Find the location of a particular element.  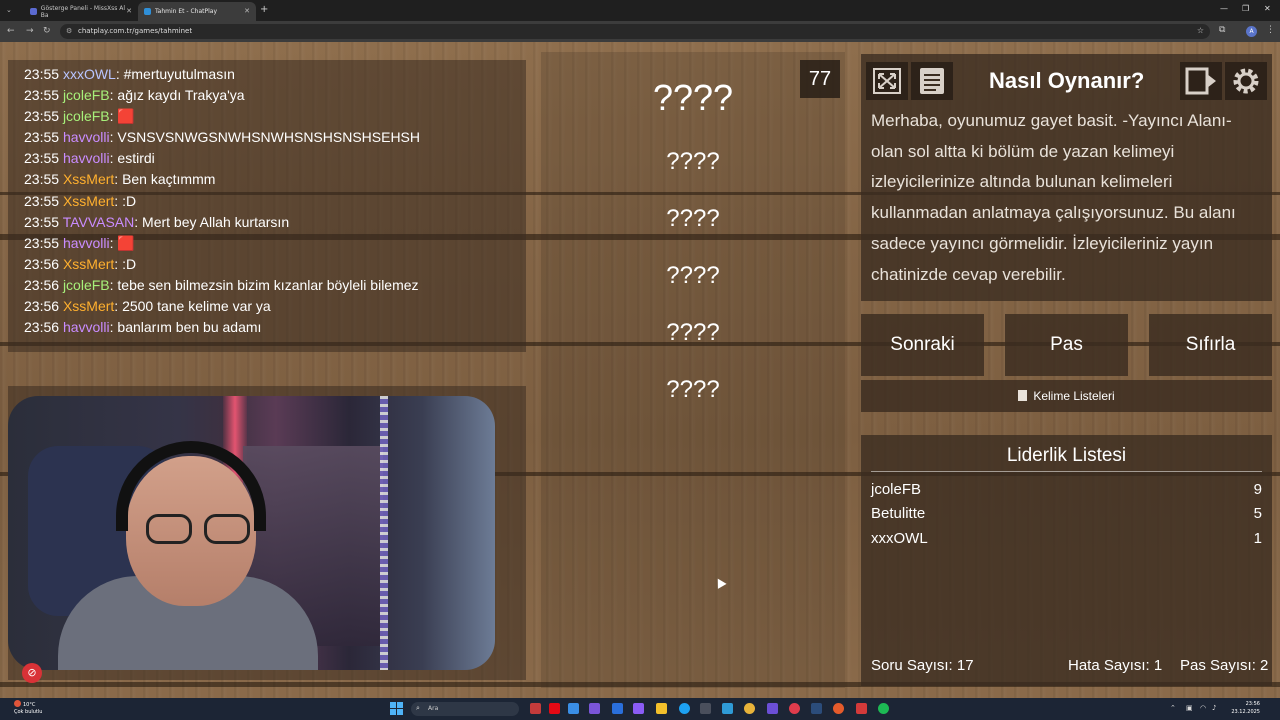

tab-tahmin-et: Tahmin Et - ChatPlay ✕ is located at coordinates (197, 11).